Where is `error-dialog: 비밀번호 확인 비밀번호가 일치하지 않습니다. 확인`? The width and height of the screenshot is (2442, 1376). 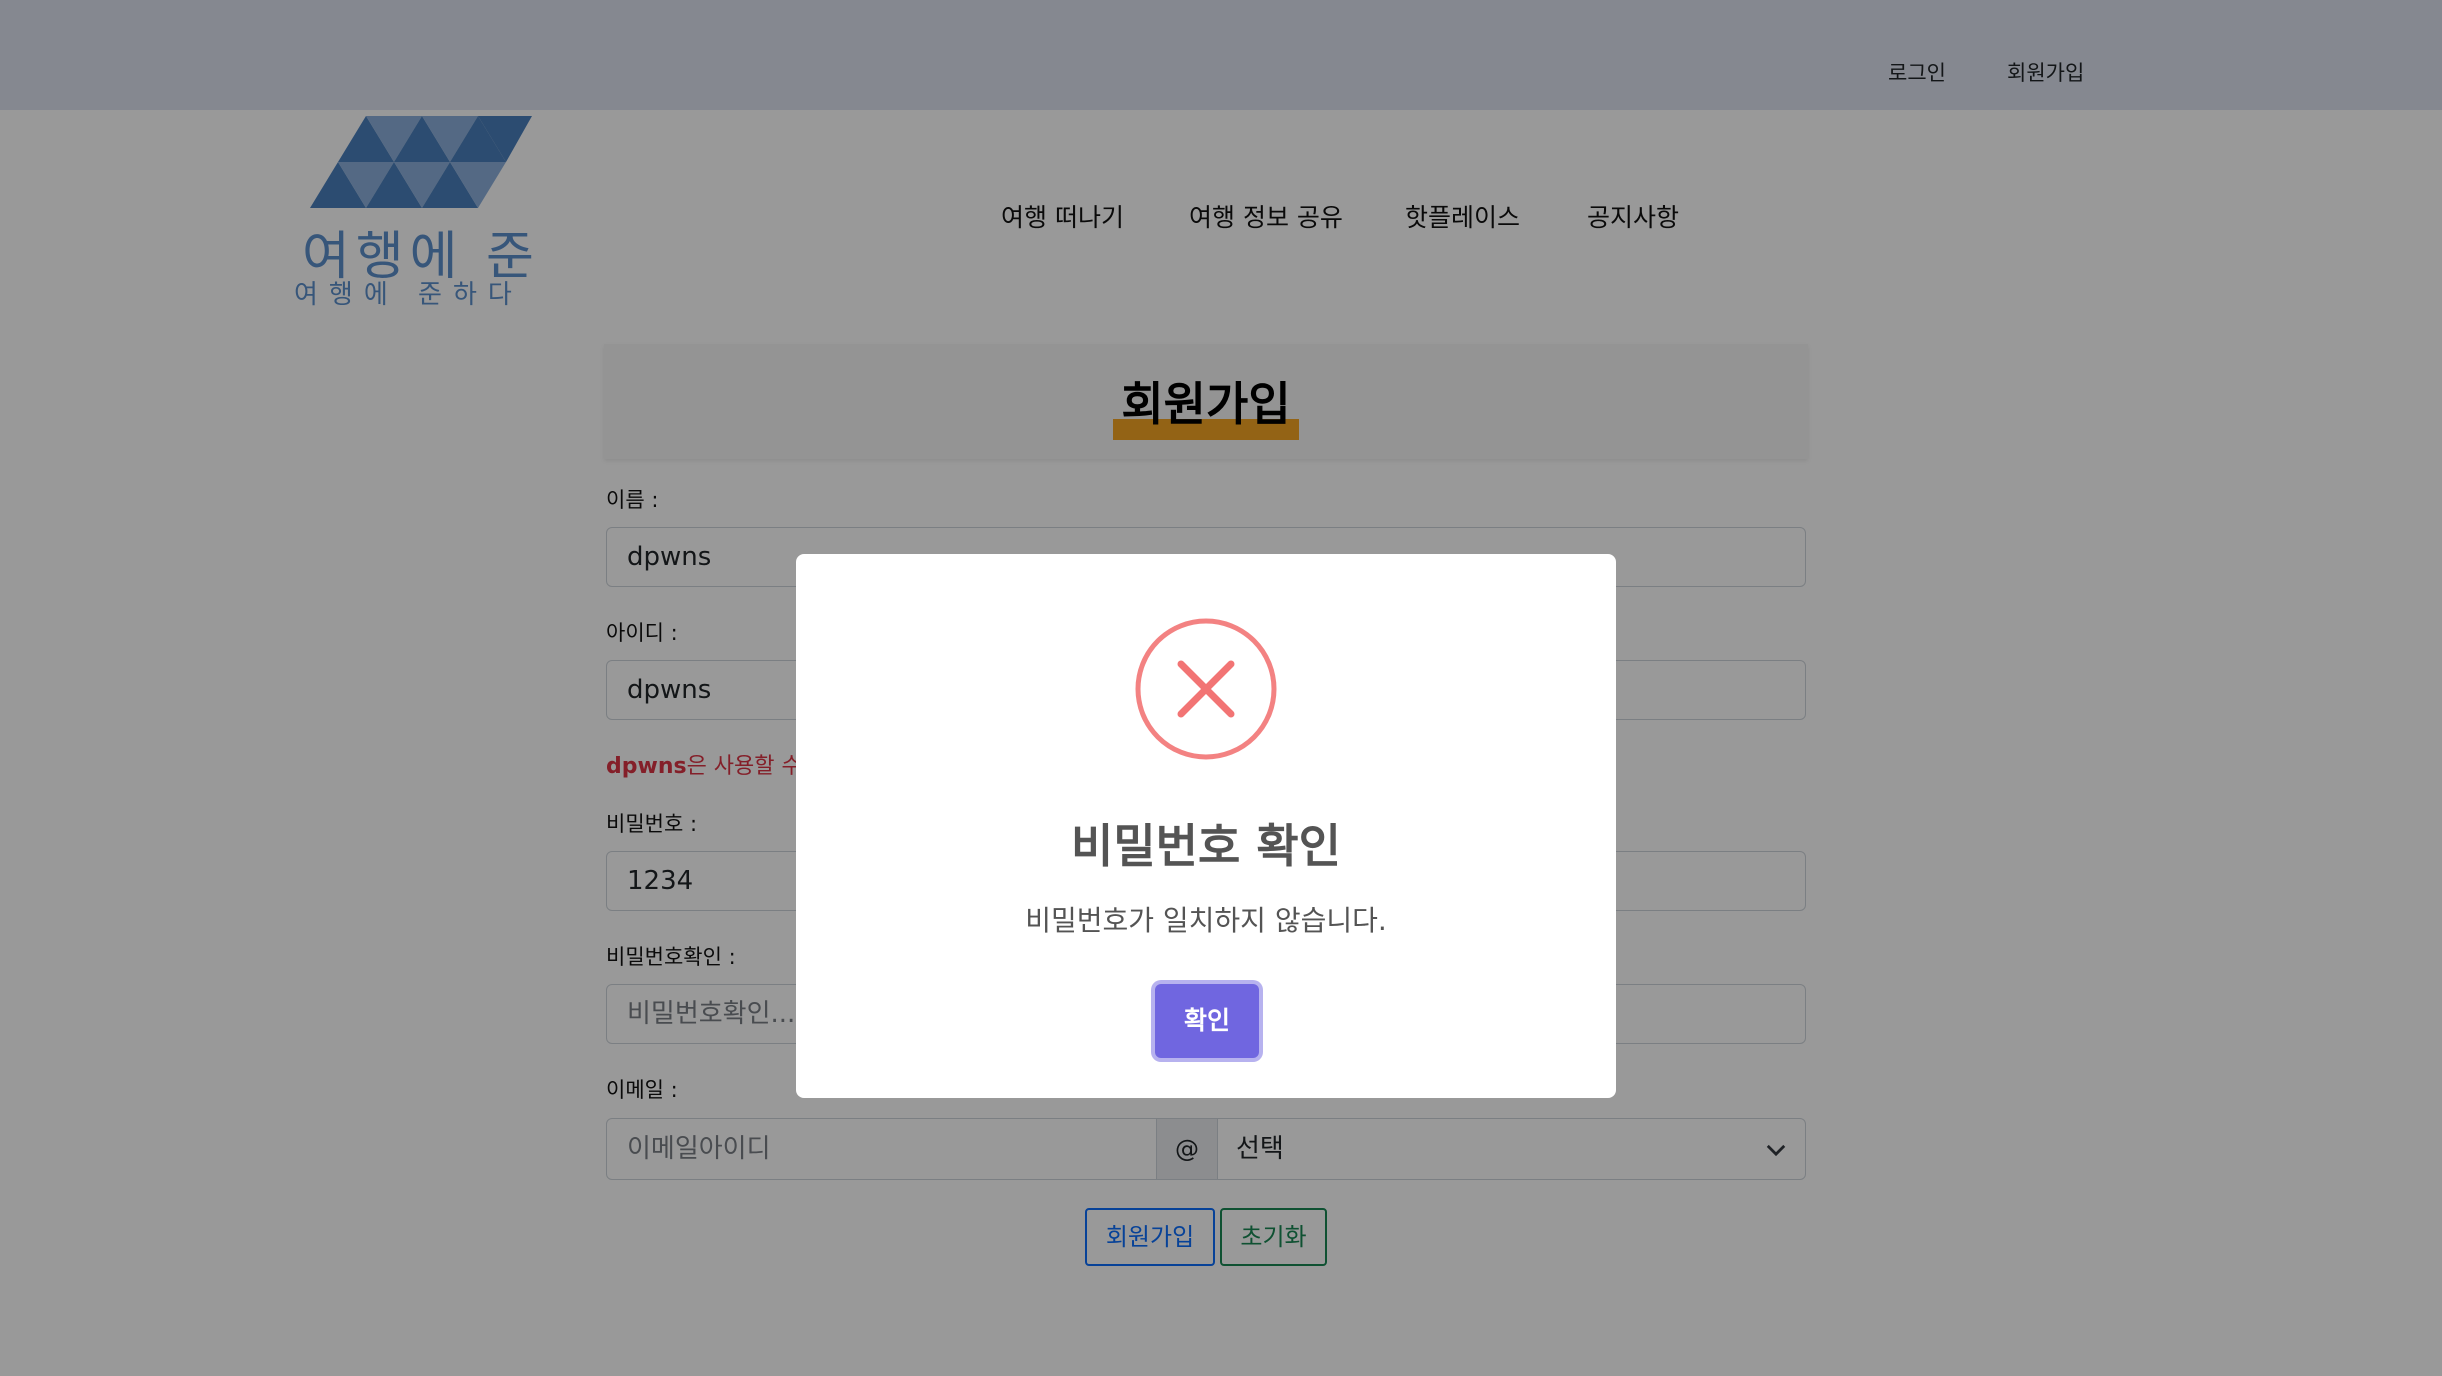 error-dialog: 비밀번호 확인 비밀번호가 일치하지 않습니다. 확인 is located at coordinates (1206, 826).